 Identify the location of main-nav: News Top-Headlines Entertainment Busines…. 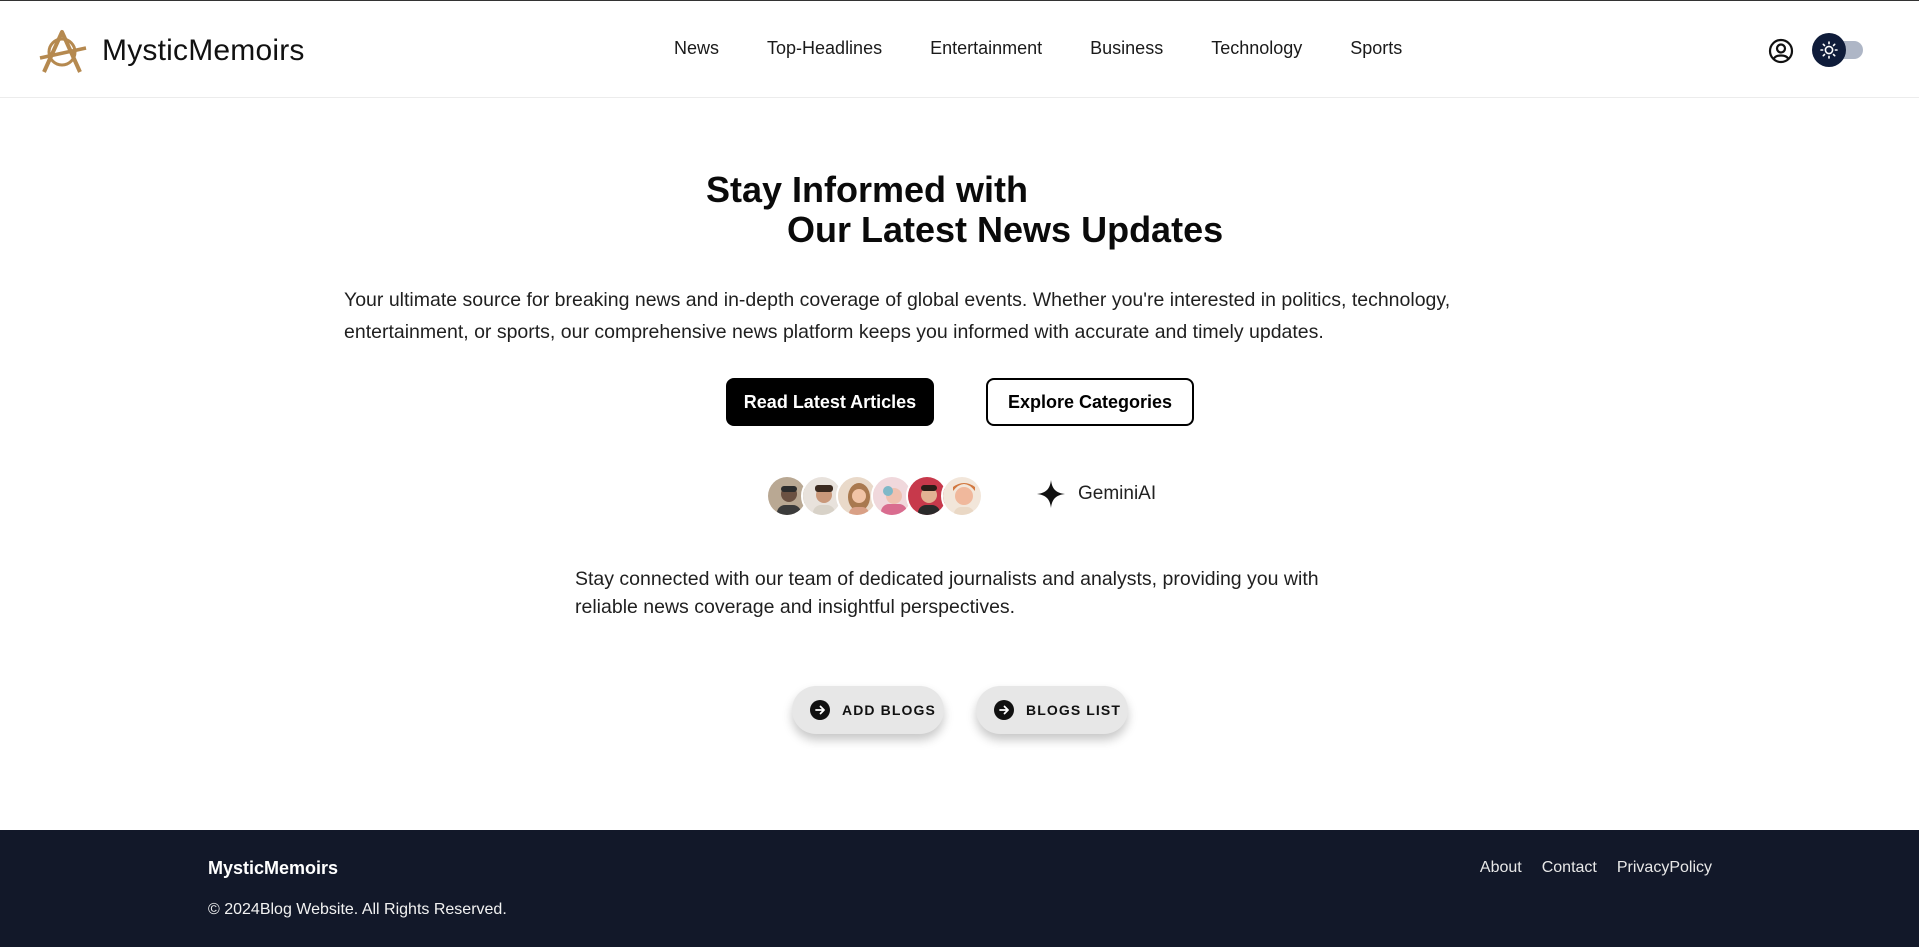
(1062, 48).